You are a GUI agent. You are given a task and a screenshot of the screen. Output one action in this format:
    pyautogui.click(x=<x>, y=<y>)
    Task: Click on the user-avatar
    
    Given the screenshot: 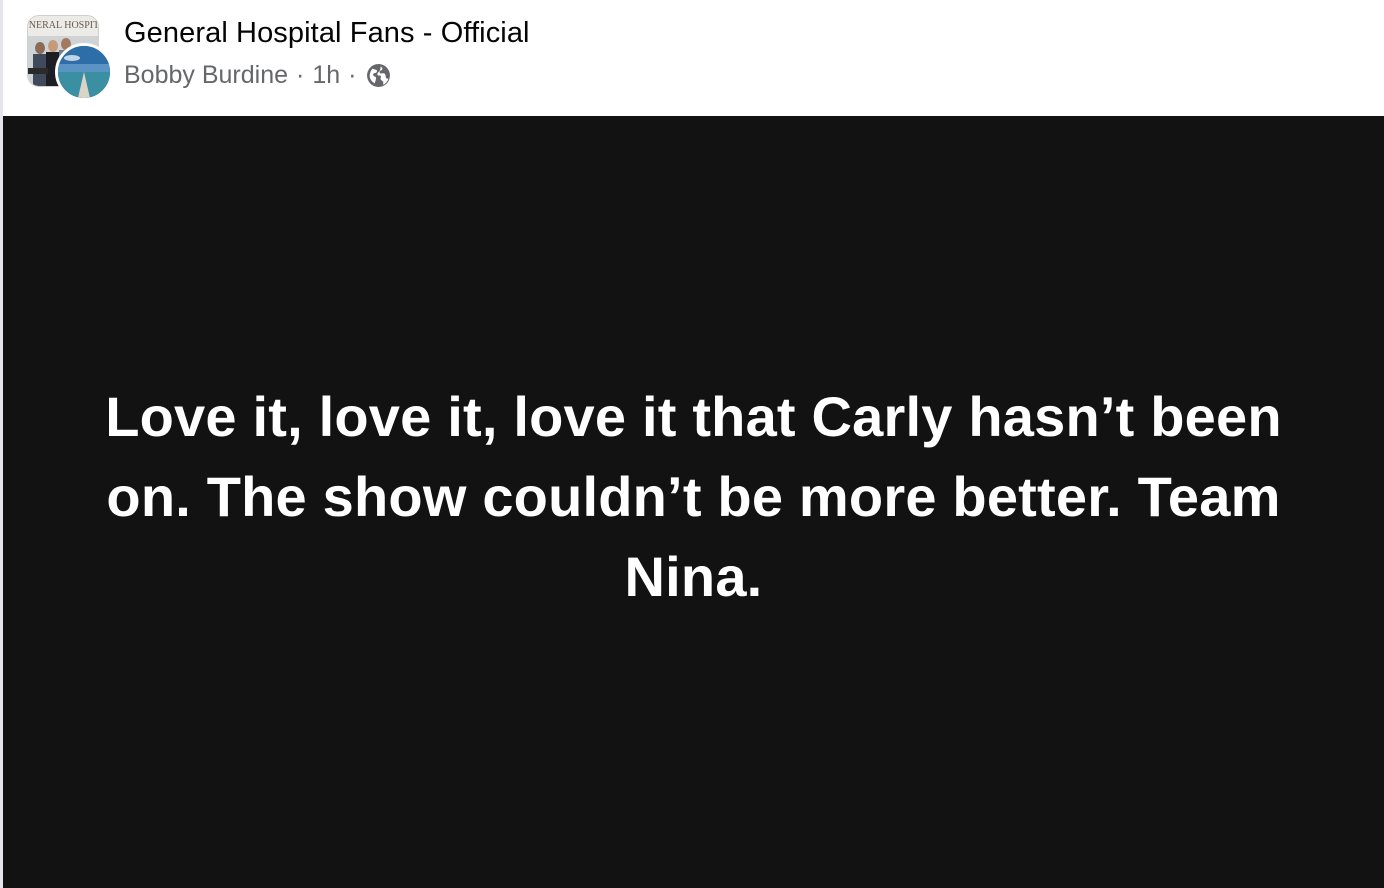 What is the action you would take?
    pyautogui.click(x=84, y=72)
    